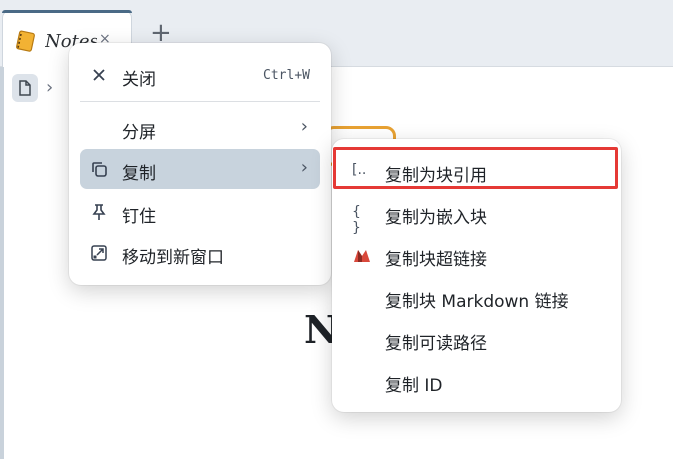 The height and width of the screenshot is (459, 673). Describe the element at coordinates (414, 386) in the screenshot. I see `submenu-item-label: 复制 ID` at that location.